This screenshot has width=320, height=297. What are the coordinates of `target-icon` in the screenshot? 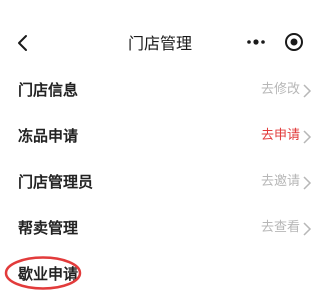 It's located at (294, 42).